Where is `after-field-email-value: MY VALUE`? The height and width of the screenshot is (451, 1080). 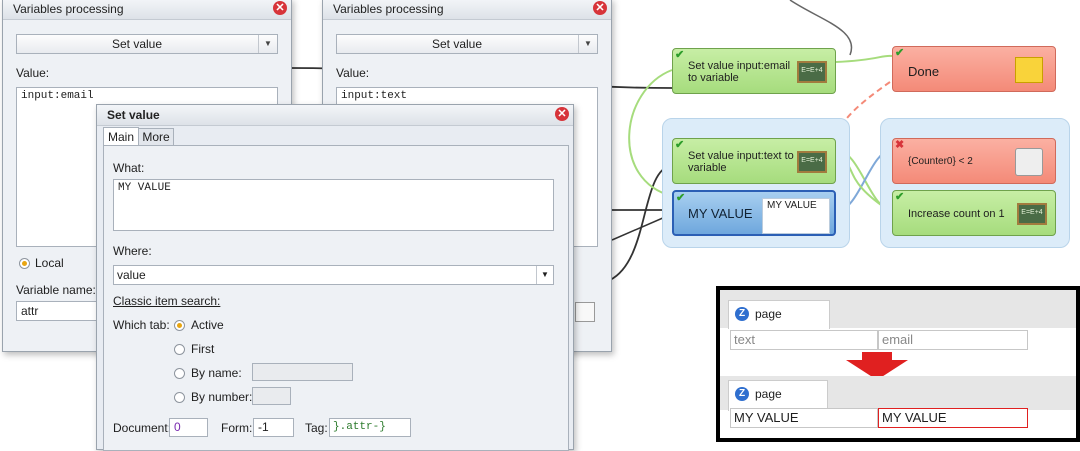 after-field-email-value: MY VALUE is located at coordinates (914, 417).